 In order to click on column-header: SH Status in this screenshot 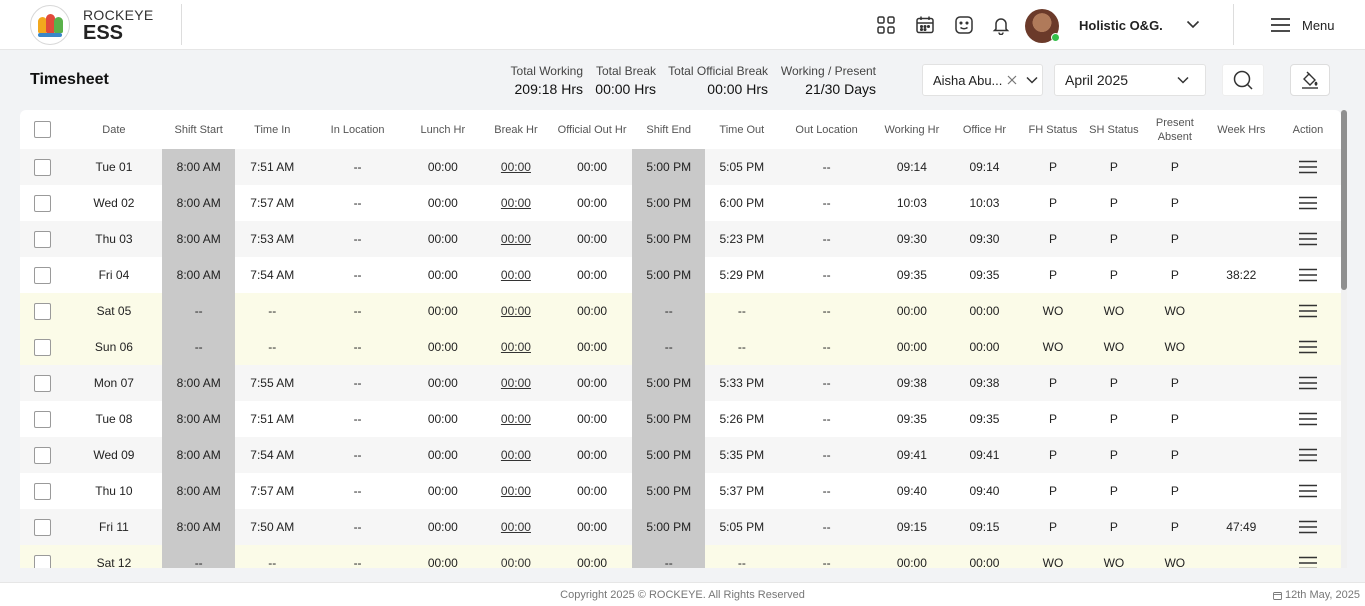, I will do `click(1114, 129)`.